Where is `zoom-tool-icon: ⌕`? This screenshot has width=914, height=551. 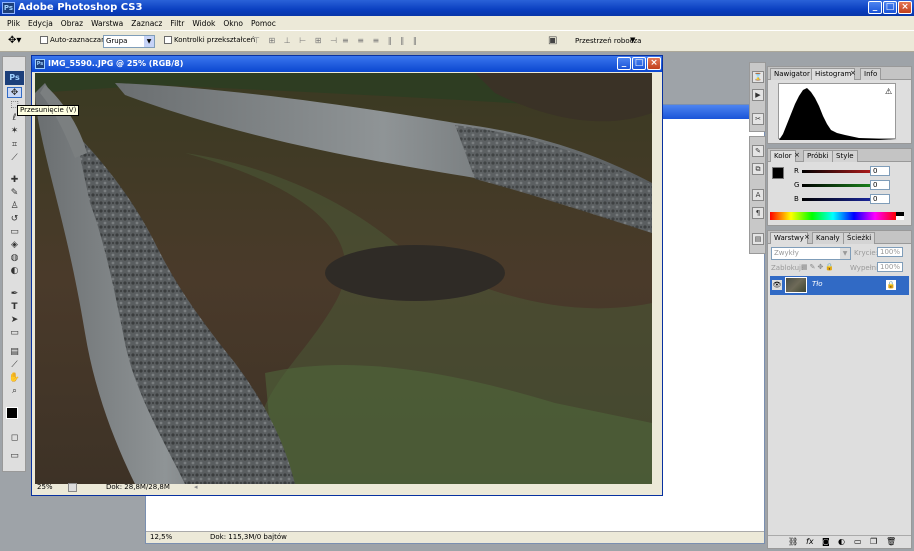 zoom-tool-icon: ⌕ is located at coordinates (14, 391).